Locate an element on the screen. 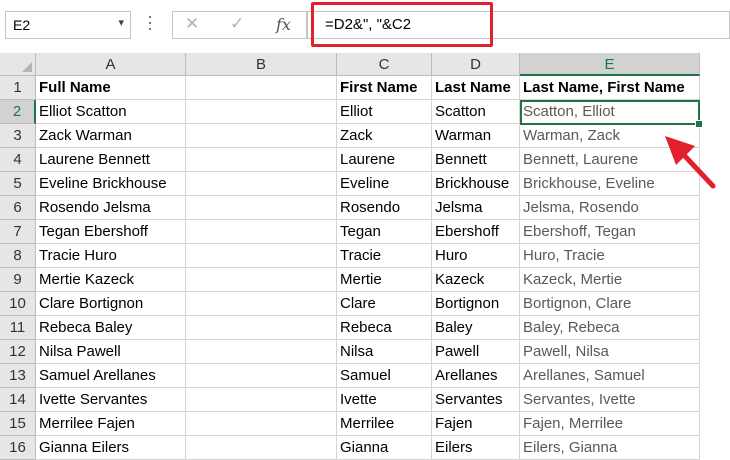 The width and height of the screenshot is (730, 460). annotation-arrow-icon is located at coordinates (690, 162).